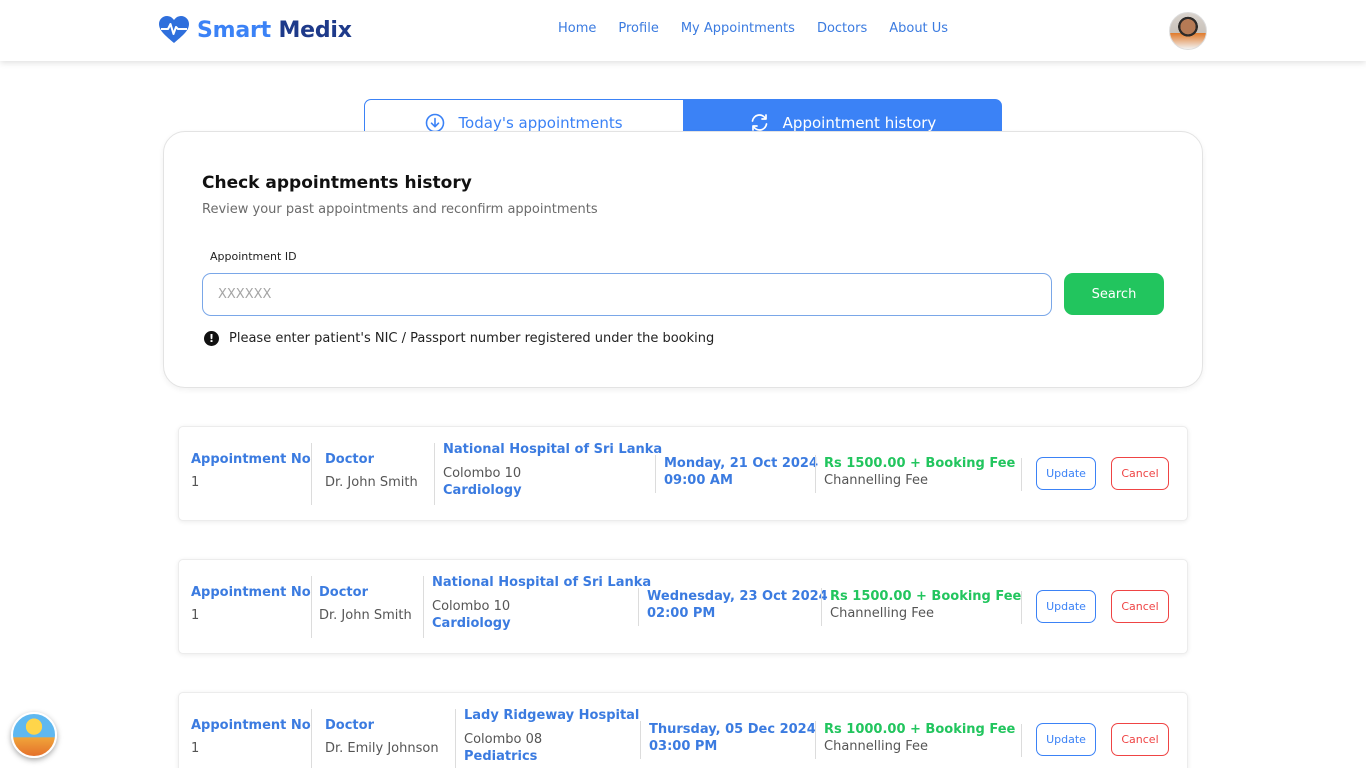 This screenshot has width=1366, height=768. I want to click on nav-home: Home, so click(577, 28).